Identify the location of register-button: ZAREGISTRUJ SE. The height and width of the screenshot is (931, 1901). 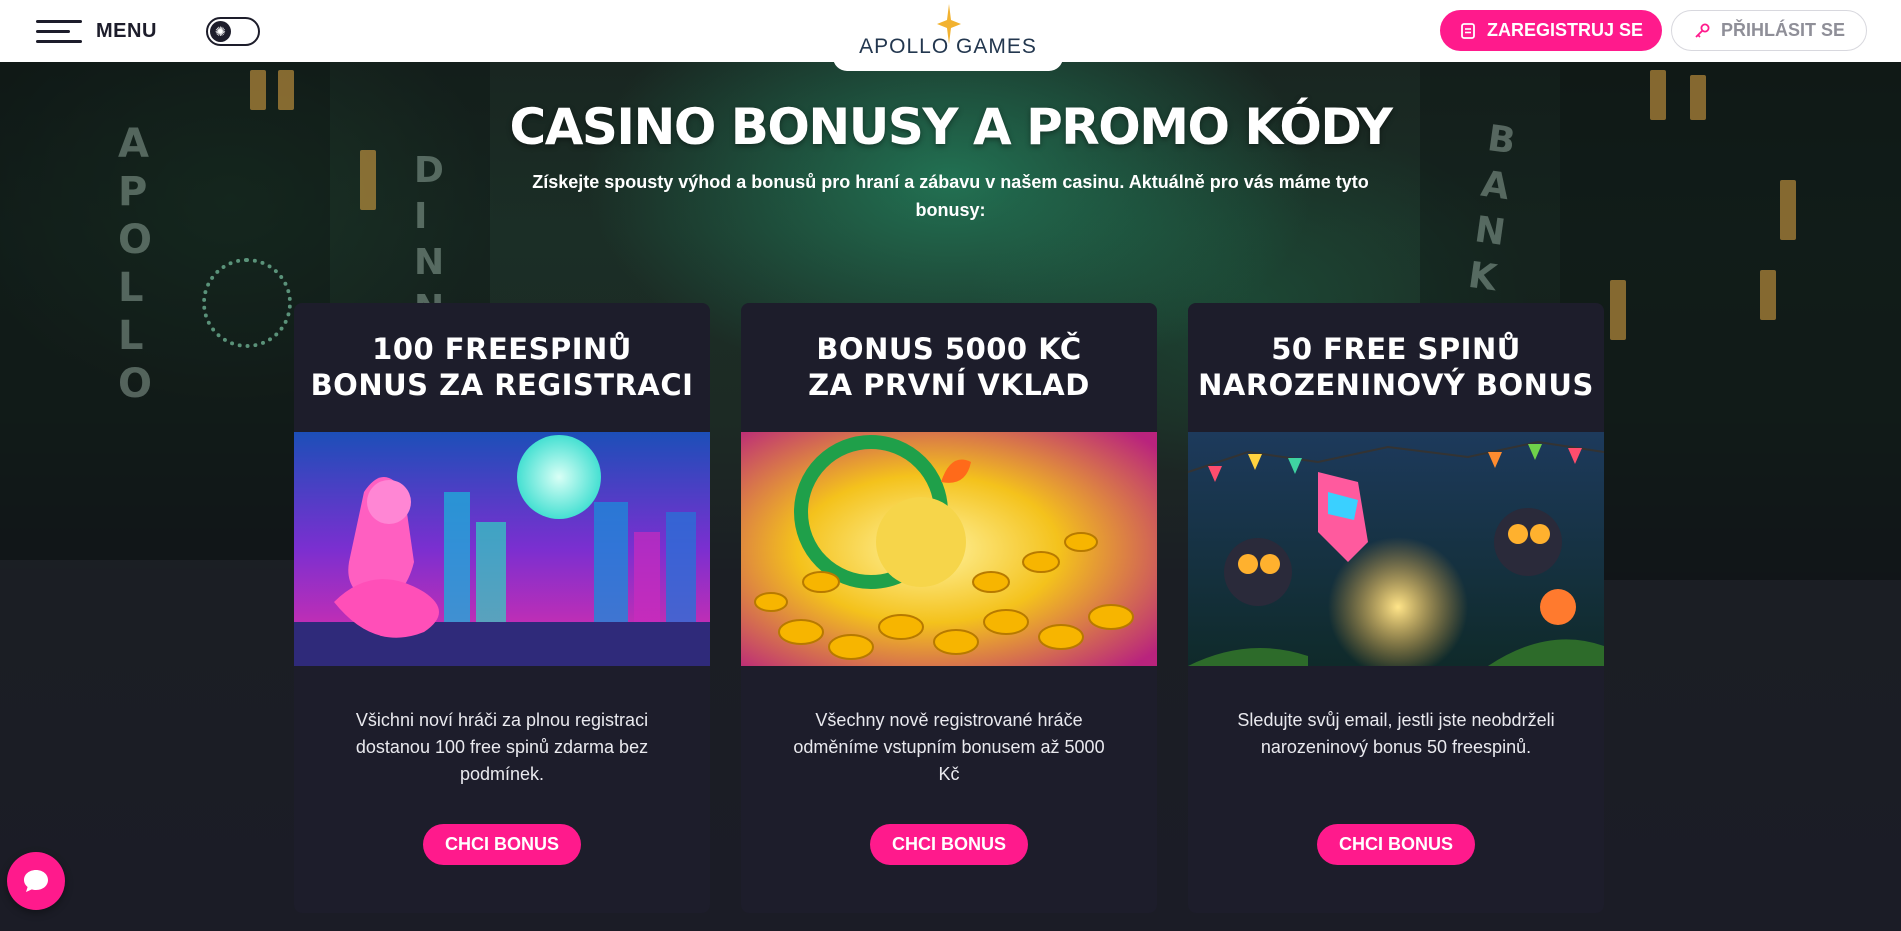
(1551, 30).